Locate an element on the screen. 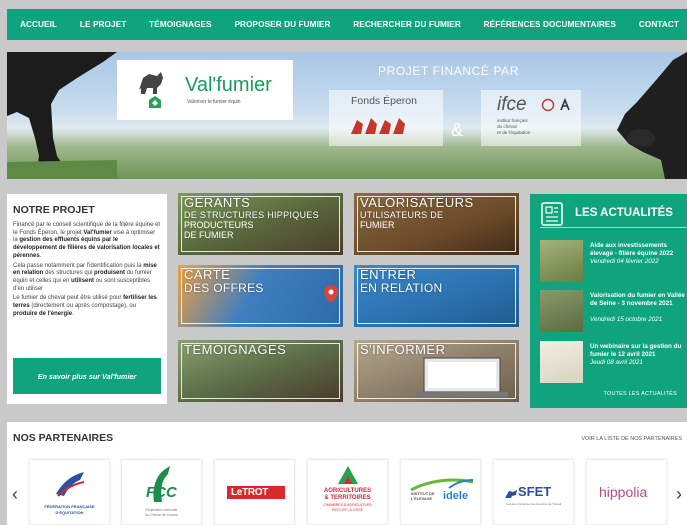 This screenshot has height=525, width=687. nav-item-le-projet: LE PROJET is located at coordinates (103, 24).